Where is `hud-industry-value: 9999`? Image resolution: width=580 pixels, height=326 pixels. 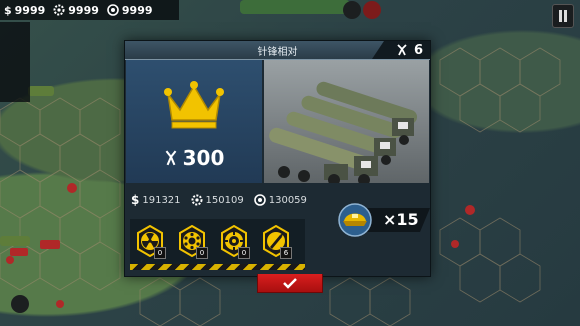
hud-industry-value: 9999 is located at coordinates (83, 10).